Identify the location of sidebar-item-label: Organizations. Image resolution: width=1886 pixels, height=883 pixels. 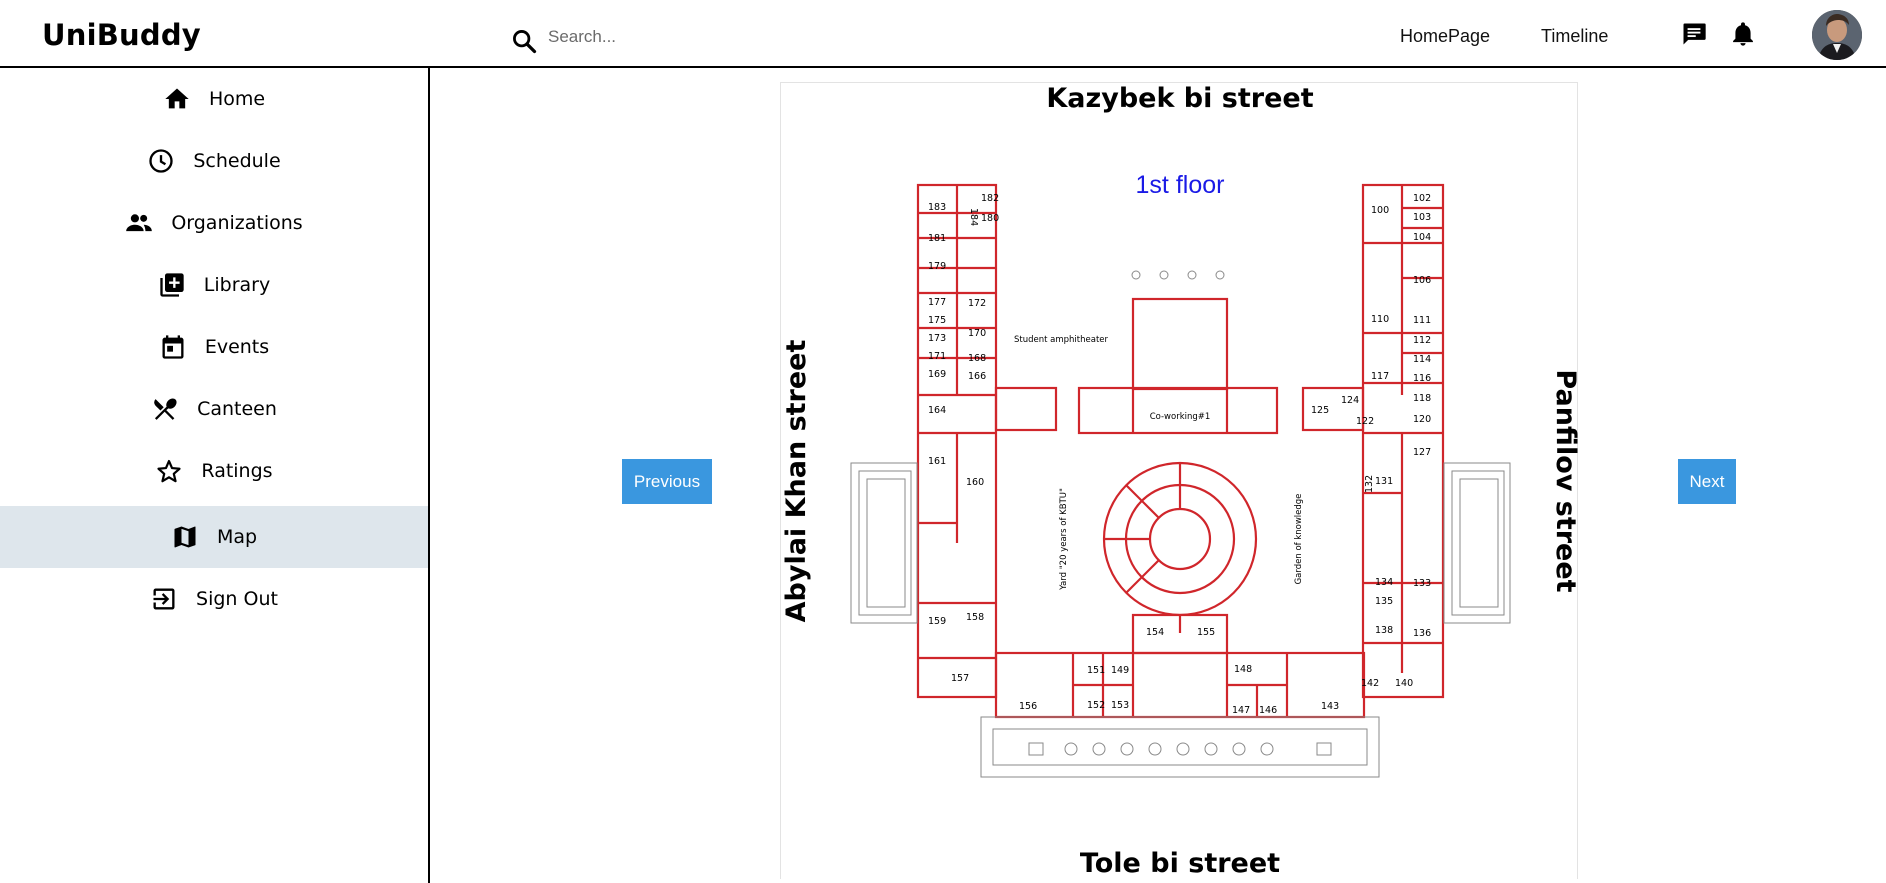
(237, 223).